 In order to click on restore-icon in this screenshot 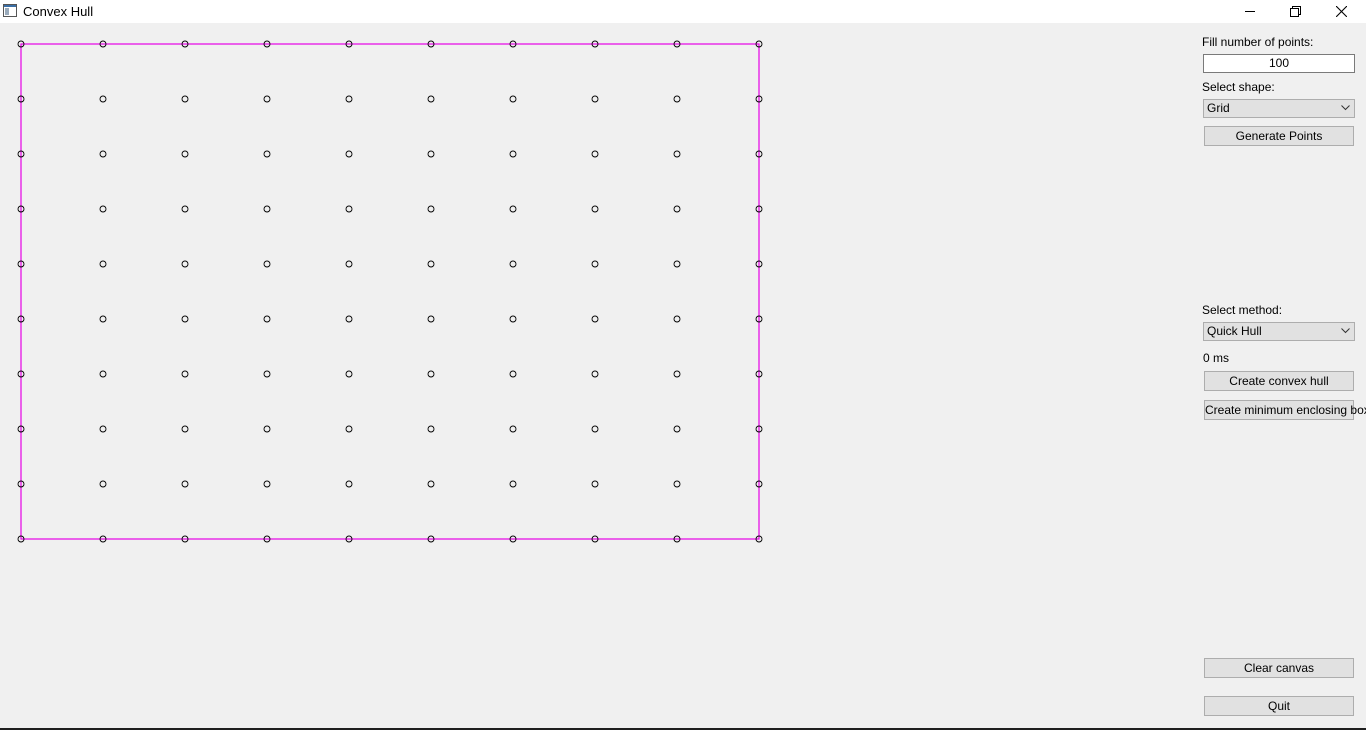, I will do `click(1295, 11)`.